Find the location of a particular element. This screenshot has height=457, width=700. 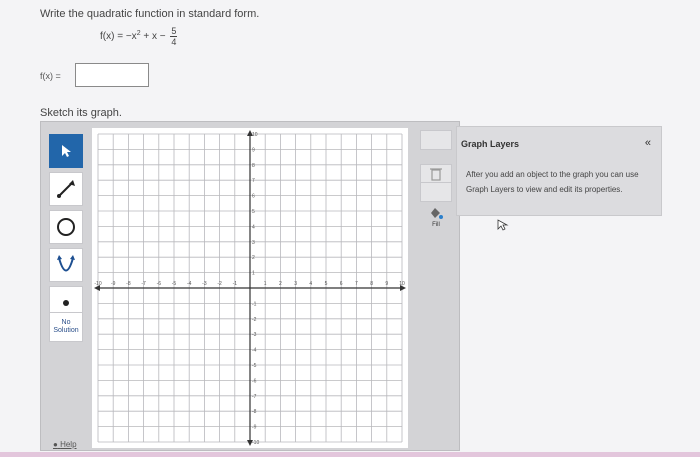

x-tick-label: 7 is located at coordinates (356, 284).